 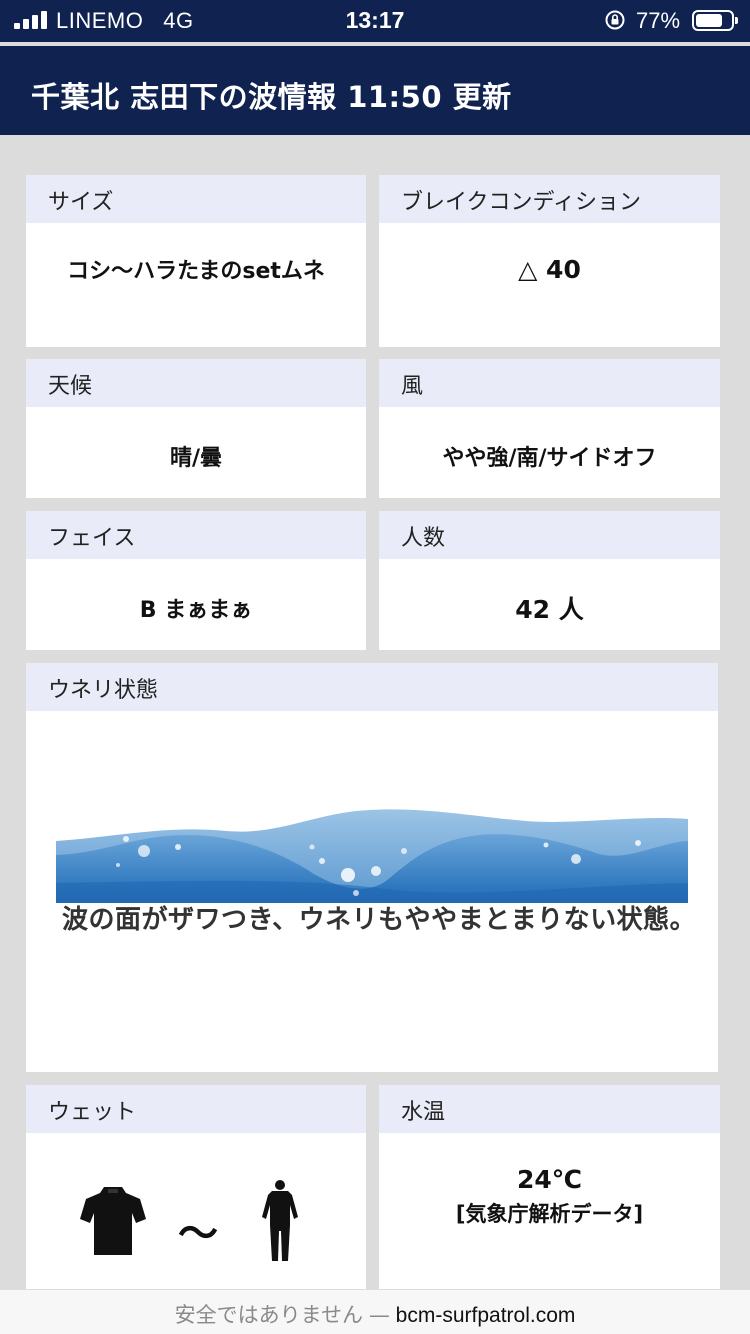 What do you see at coordinates (196, 428) in the screenshot?
I see `weather-card: 天候 晴/曇` at bounding box center [196, 428].